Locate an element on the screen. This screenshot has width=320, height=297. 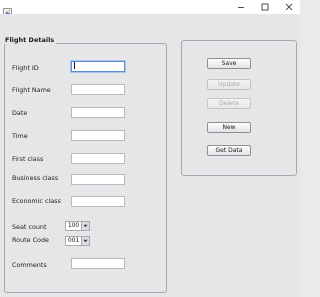
route-code-label: Route Code is located at coordinates (30, 240).